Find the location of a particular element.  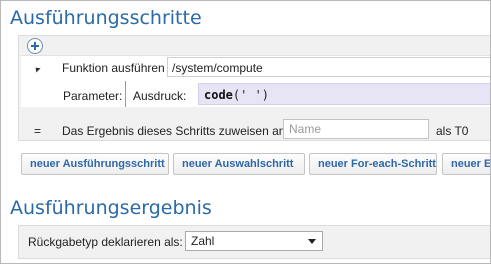

assign-equals-sign: = is located at coordinates (38, 131).